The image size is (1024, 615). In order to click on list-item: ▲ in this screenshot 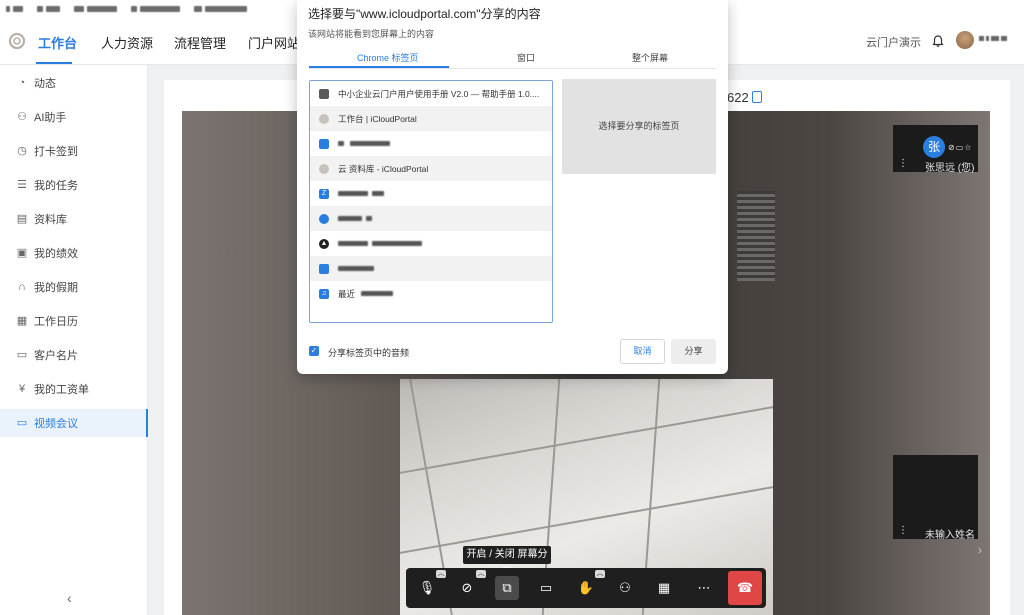, I will do `click(431, 243)`.